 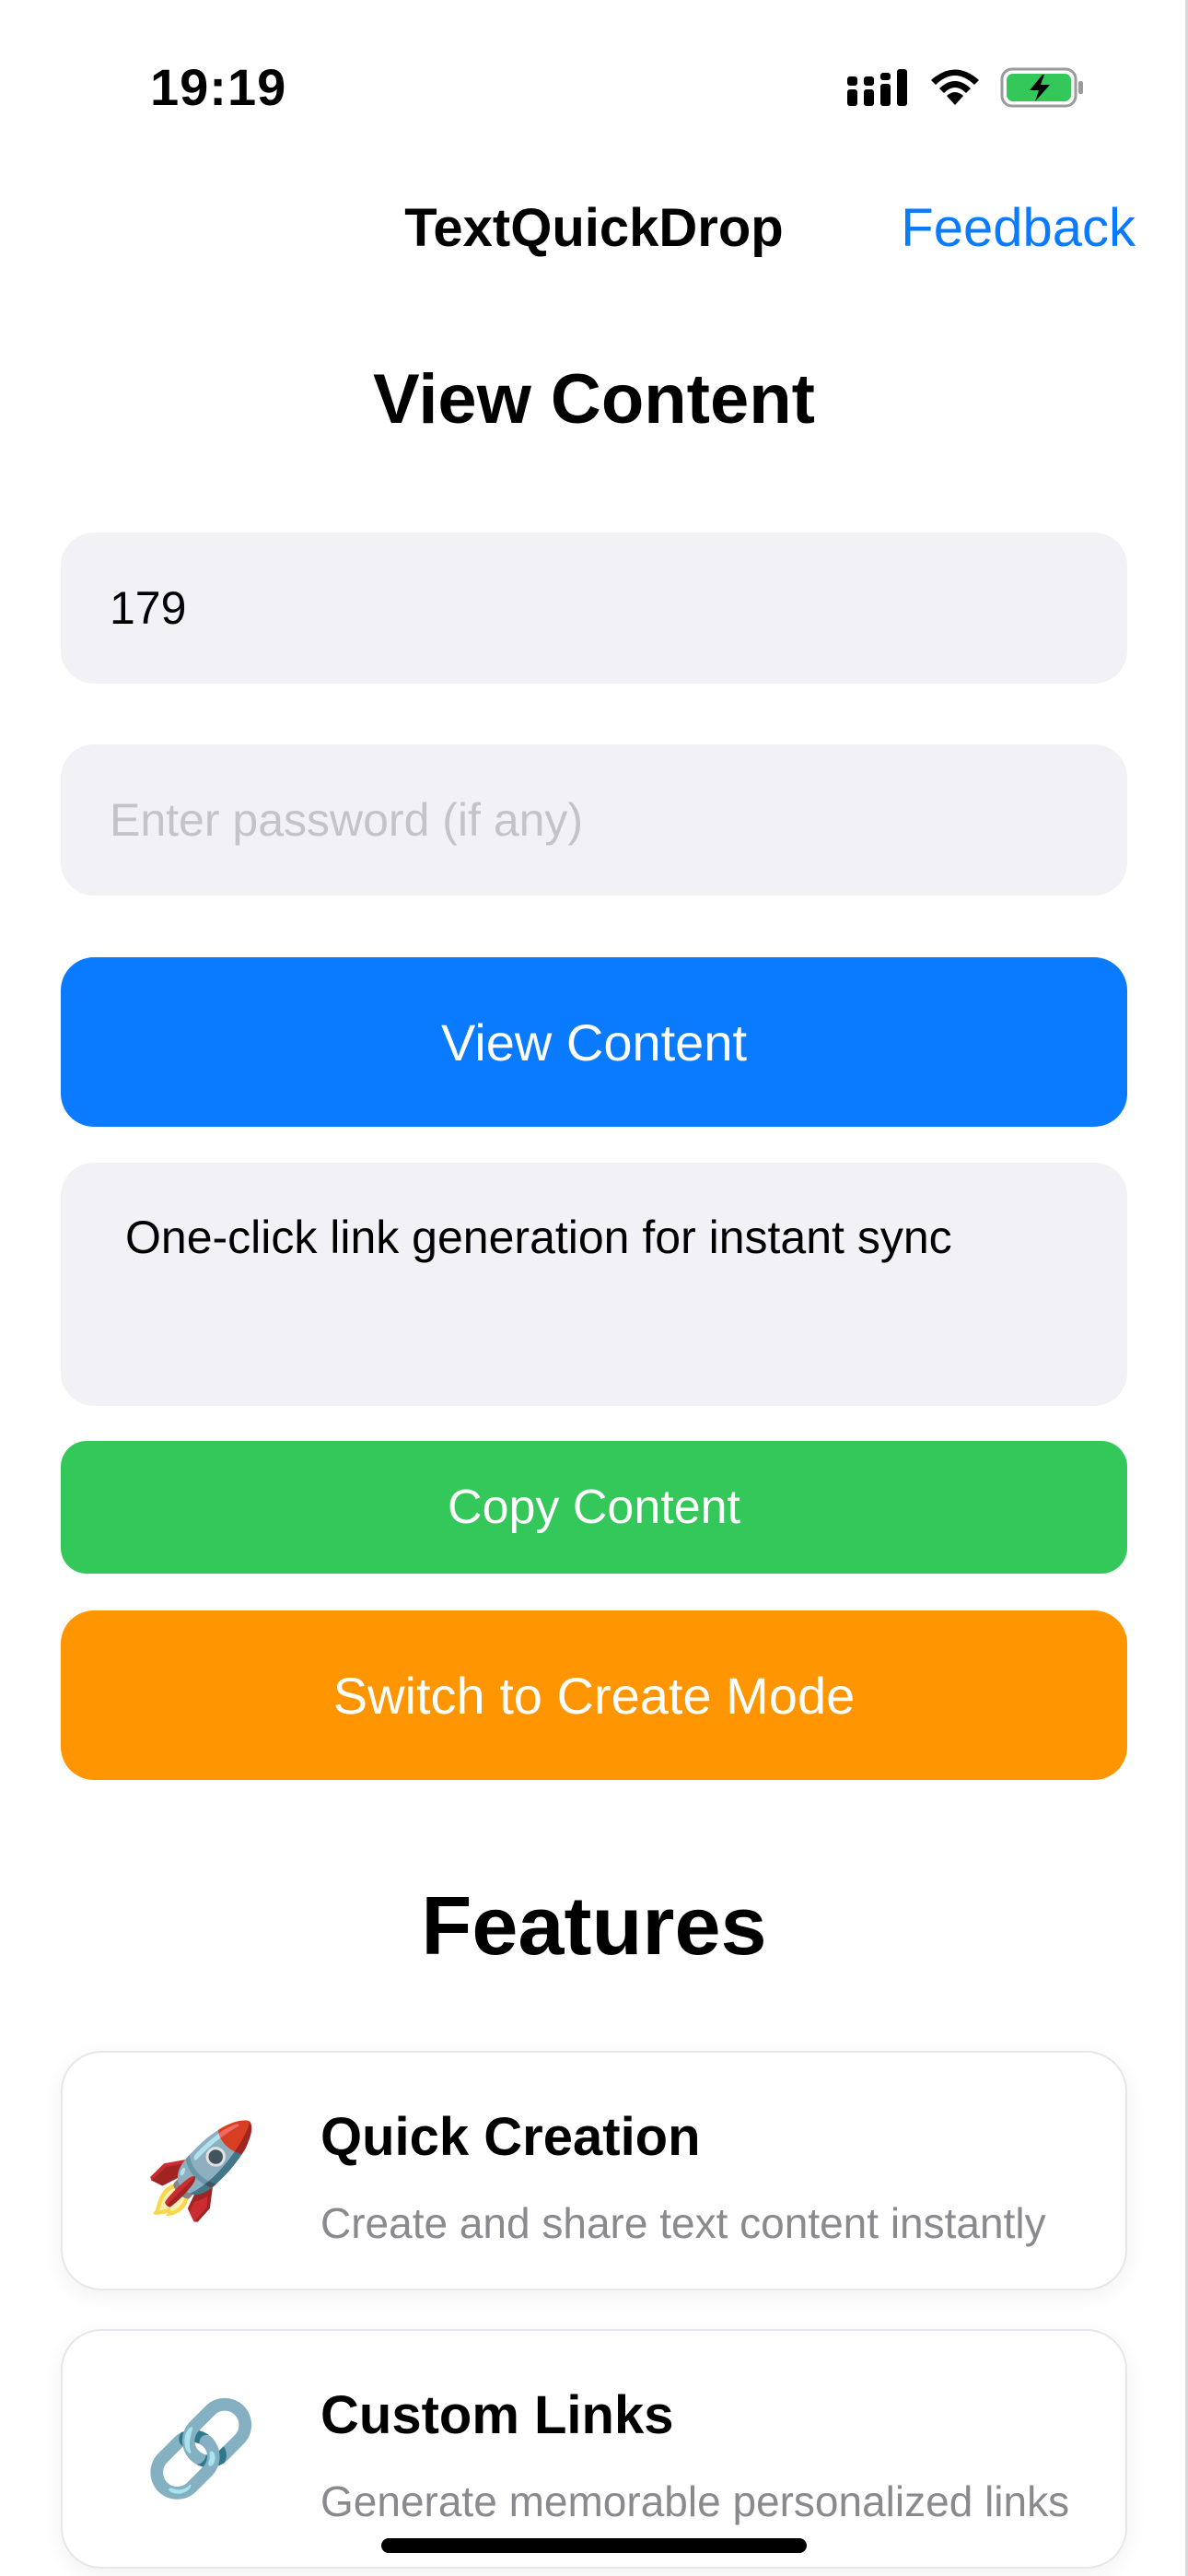 I want to click on wifi-icon, so click(x=955, y=87).